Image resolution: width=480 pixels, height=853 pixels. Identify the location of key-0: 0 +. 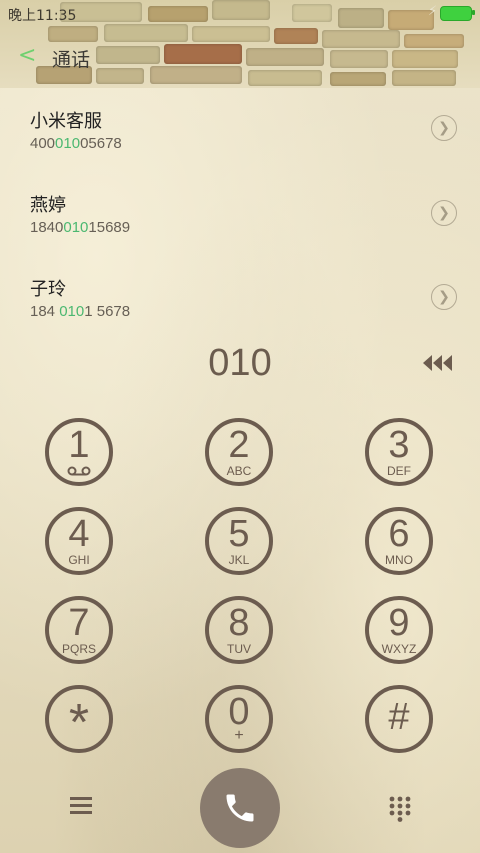
(239, 719).